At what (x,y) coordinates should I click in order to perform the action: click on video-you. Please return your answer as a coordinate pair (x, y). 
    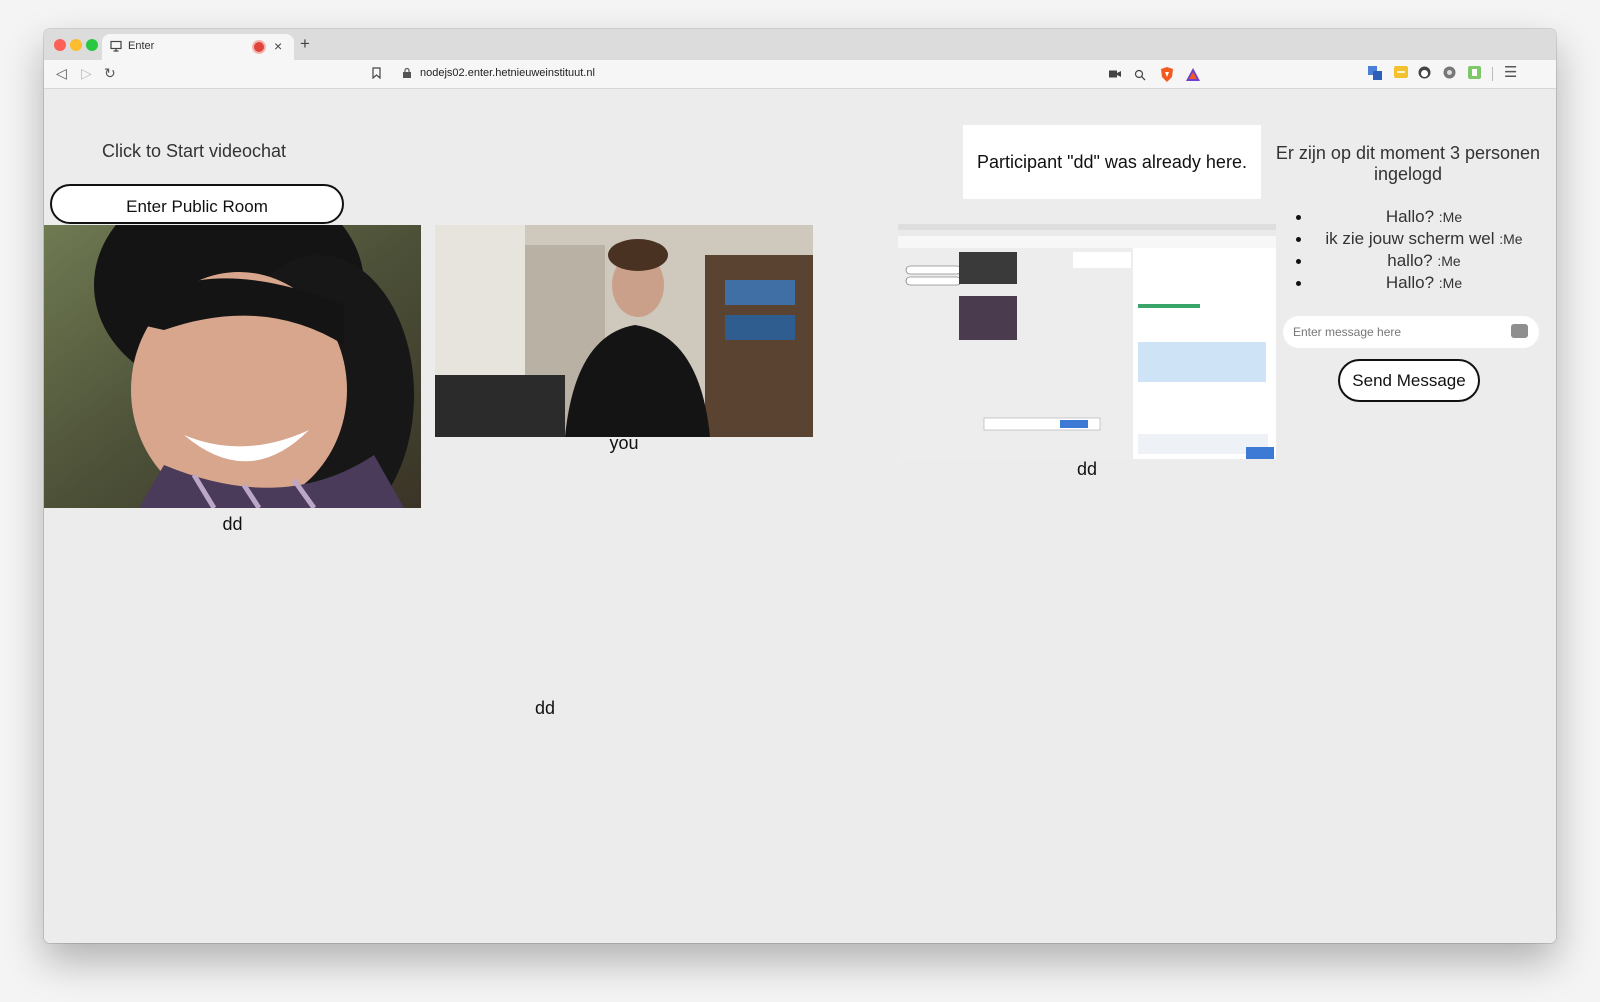
    Looking at the image, I should click on (624, 331).